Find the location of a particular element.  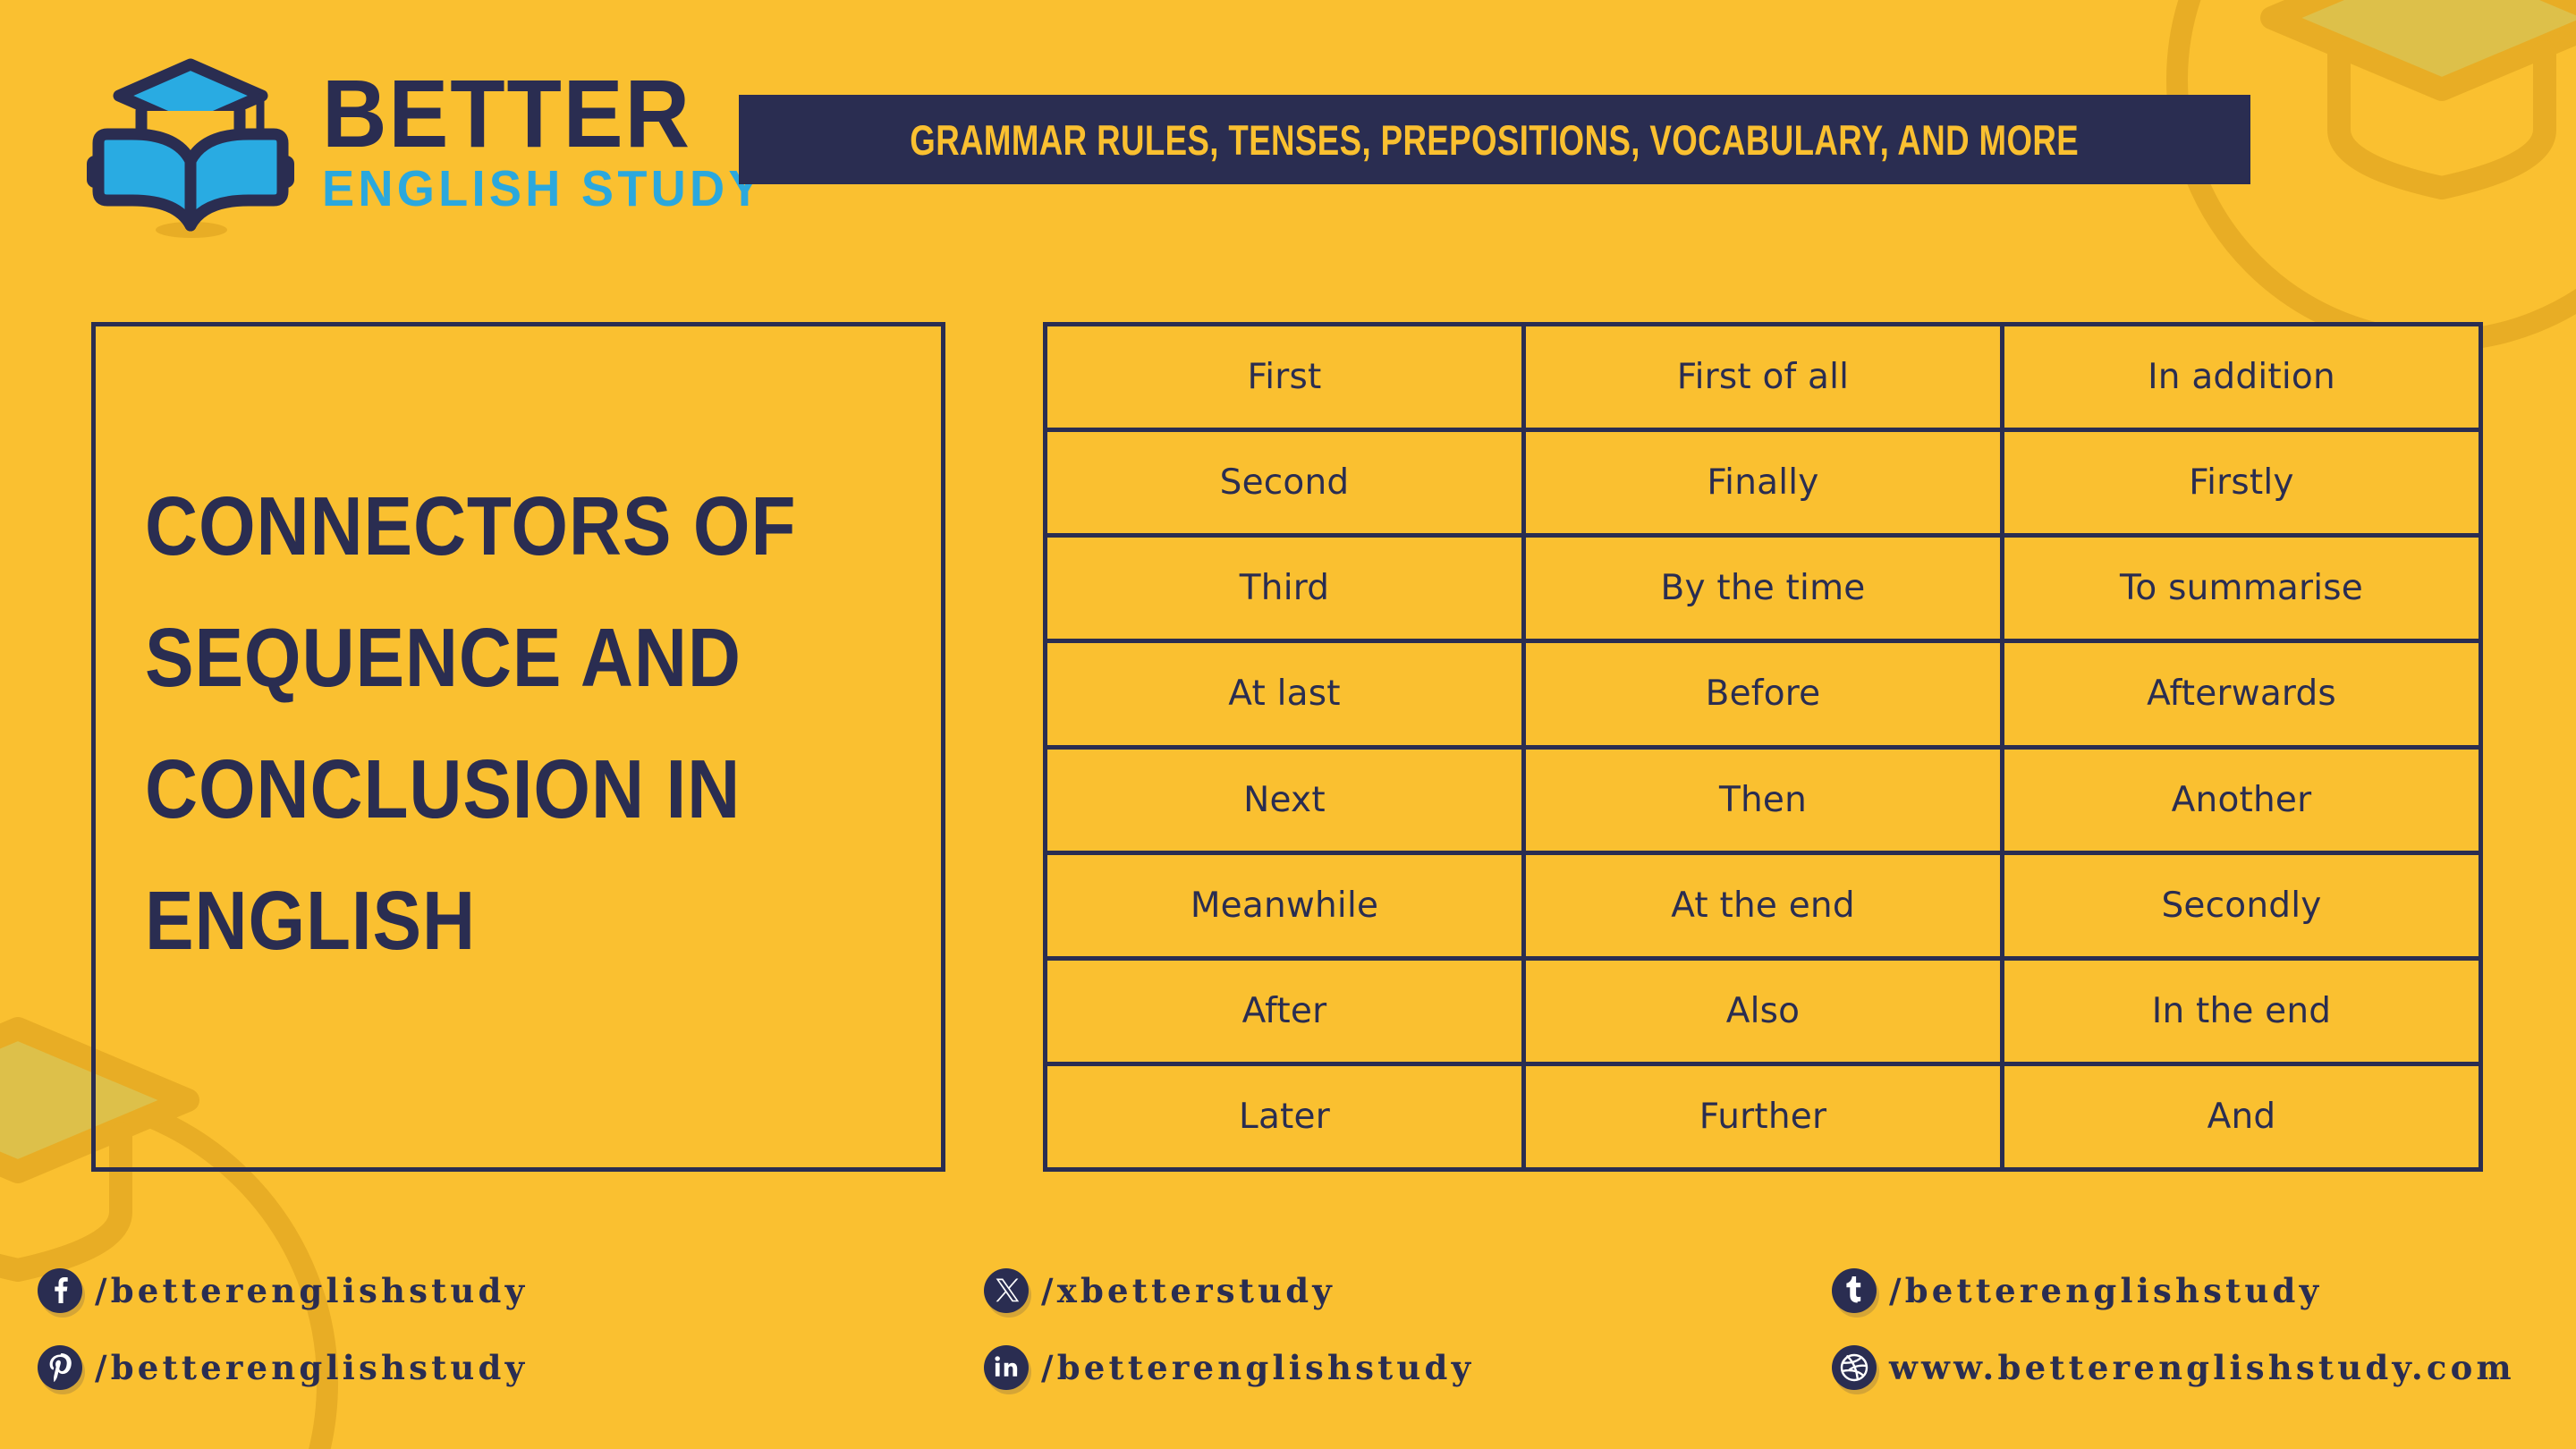

table-row: First First of all In addition is located at coordinates (1763, 377).